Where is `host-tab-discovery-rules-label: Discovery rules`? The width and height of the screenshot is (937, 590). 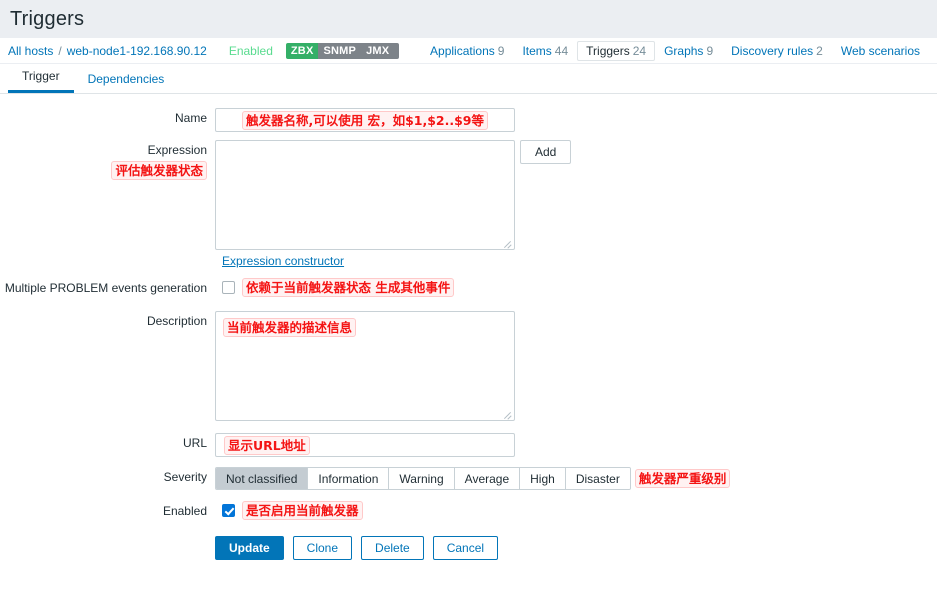
host-tab-discovery-rules-label: Discovery rules is located at coordinates (772, 50).